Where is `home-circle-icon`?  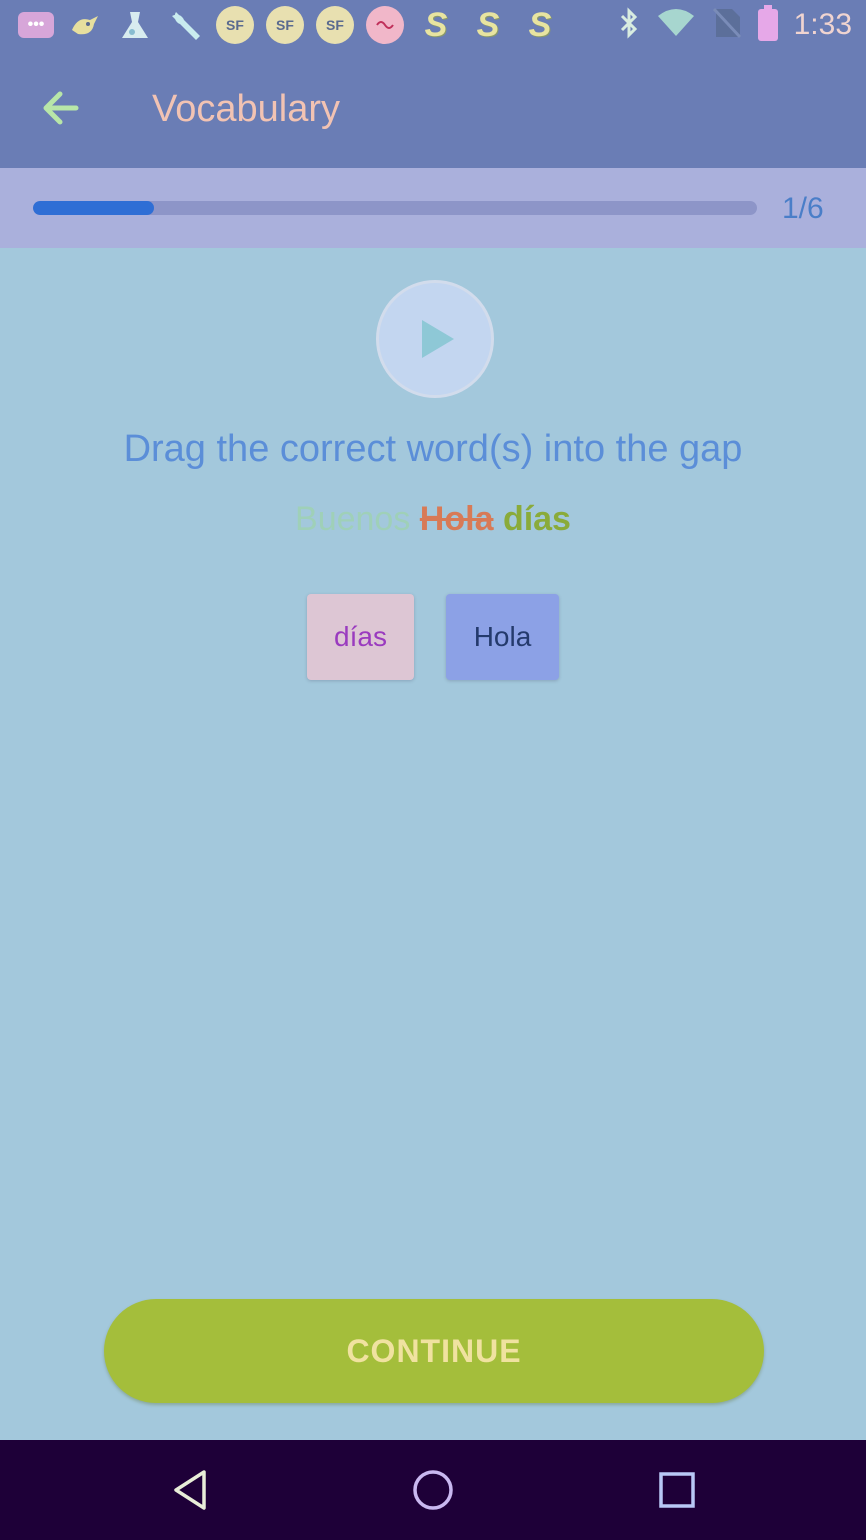 home-circle-icon is located at coordinates (433, 1490).